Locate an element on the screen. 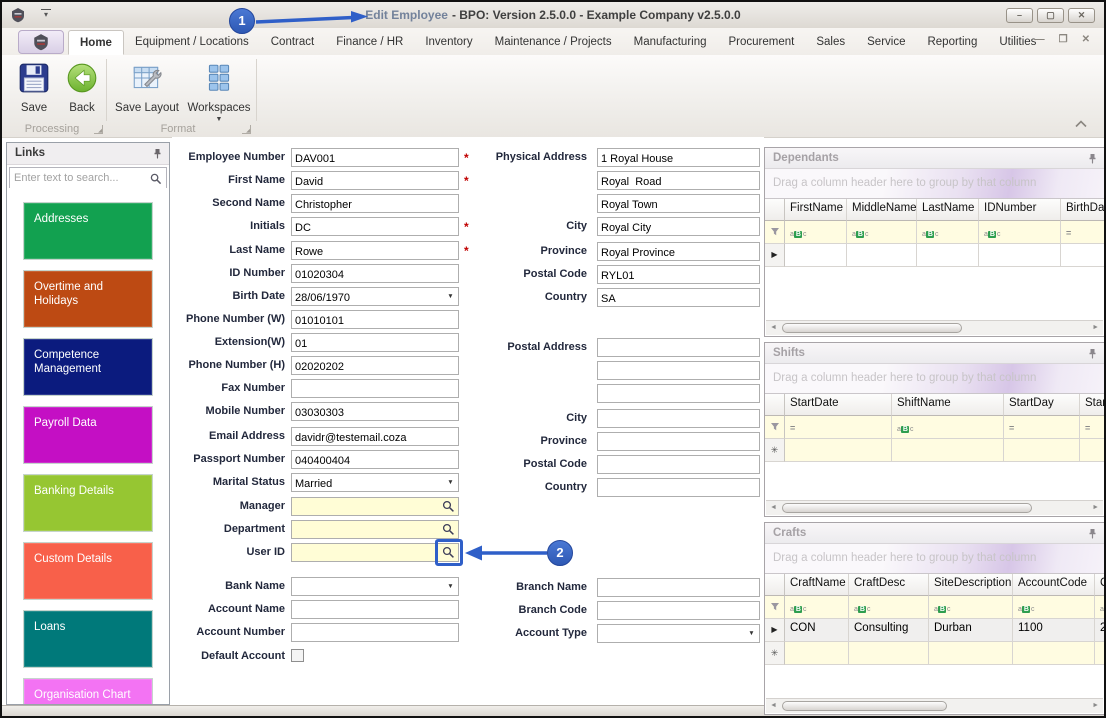 Image resolution: width=1106 pixels, height=718 pixels. user-id-input is located at coordinates (366, 554).